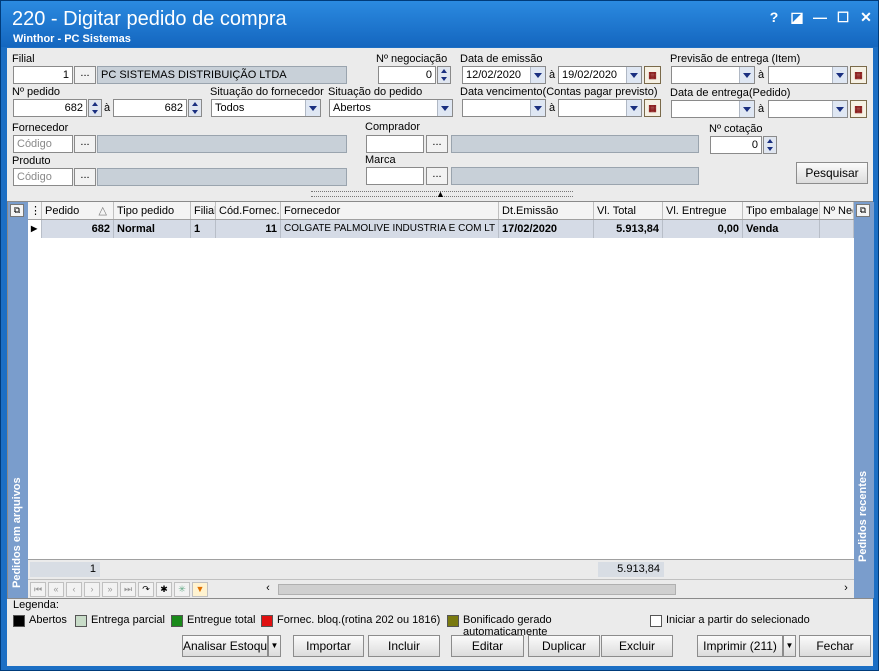 This screenshot has height=671, width=879. I want to click on analisar-estoque-button: Analisar Estoque, so click(225, 646).